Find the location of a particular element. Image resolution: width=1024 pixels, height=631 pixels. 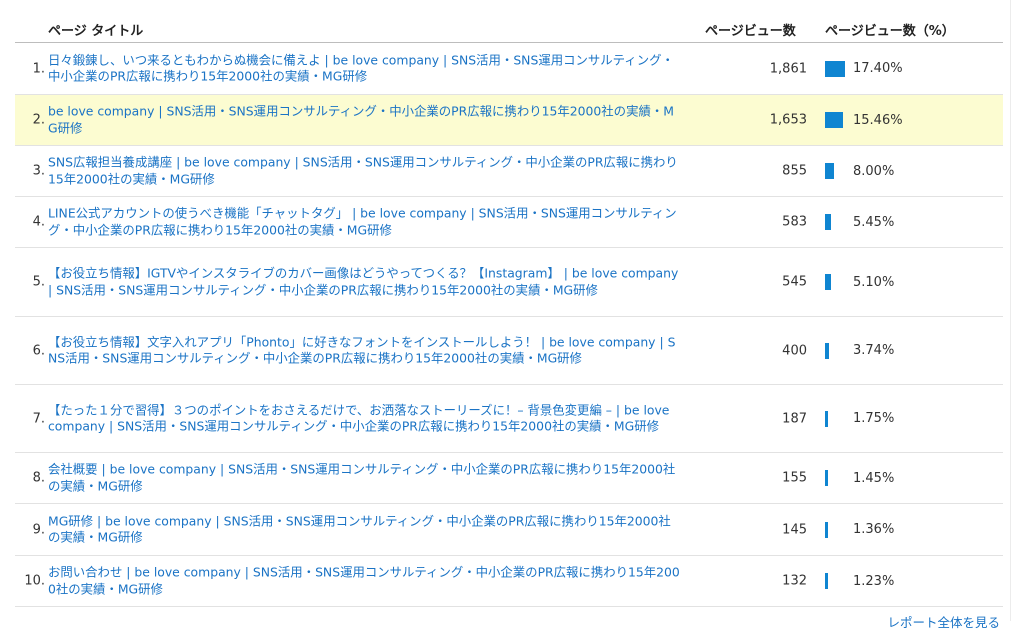

pageview-count: 545 is located at coordinates (794, 282).